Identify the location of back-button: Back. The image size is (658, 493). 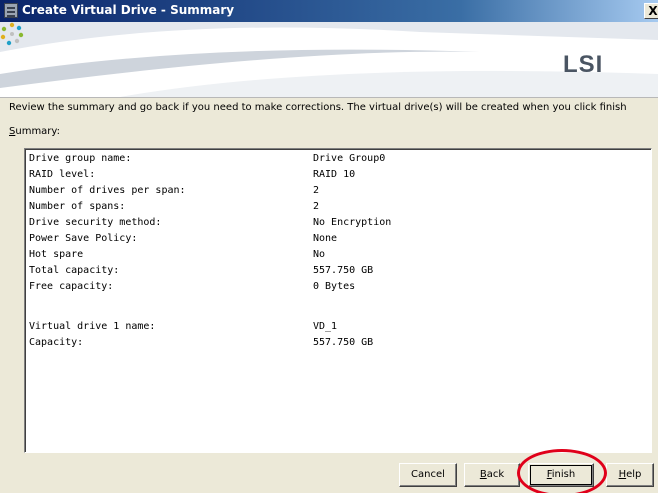
(492, 475).